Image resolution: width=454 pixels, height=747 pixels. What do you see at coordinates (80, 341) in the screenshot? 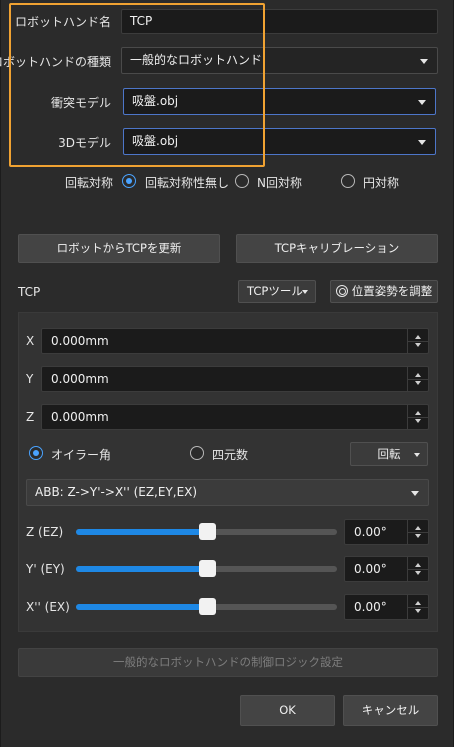
I see `x-value: 0.000mm` at bounding box center [80, 341].